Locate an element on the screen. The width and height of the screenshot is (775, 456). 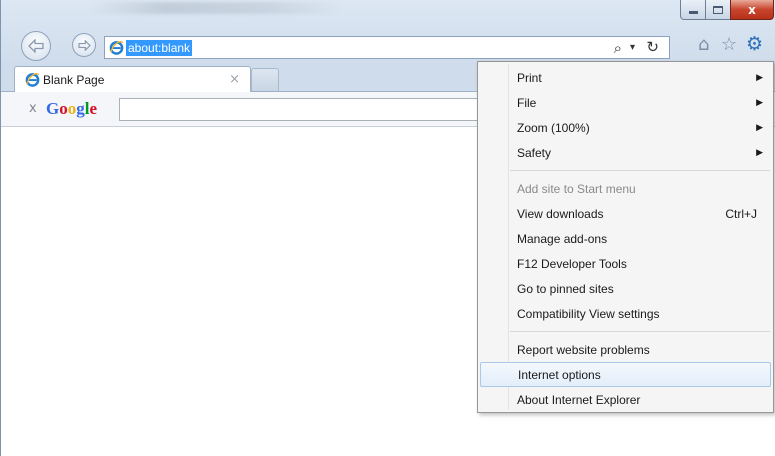
menu-item-label: About Internet Explorer is located at coordinates (579, 399).